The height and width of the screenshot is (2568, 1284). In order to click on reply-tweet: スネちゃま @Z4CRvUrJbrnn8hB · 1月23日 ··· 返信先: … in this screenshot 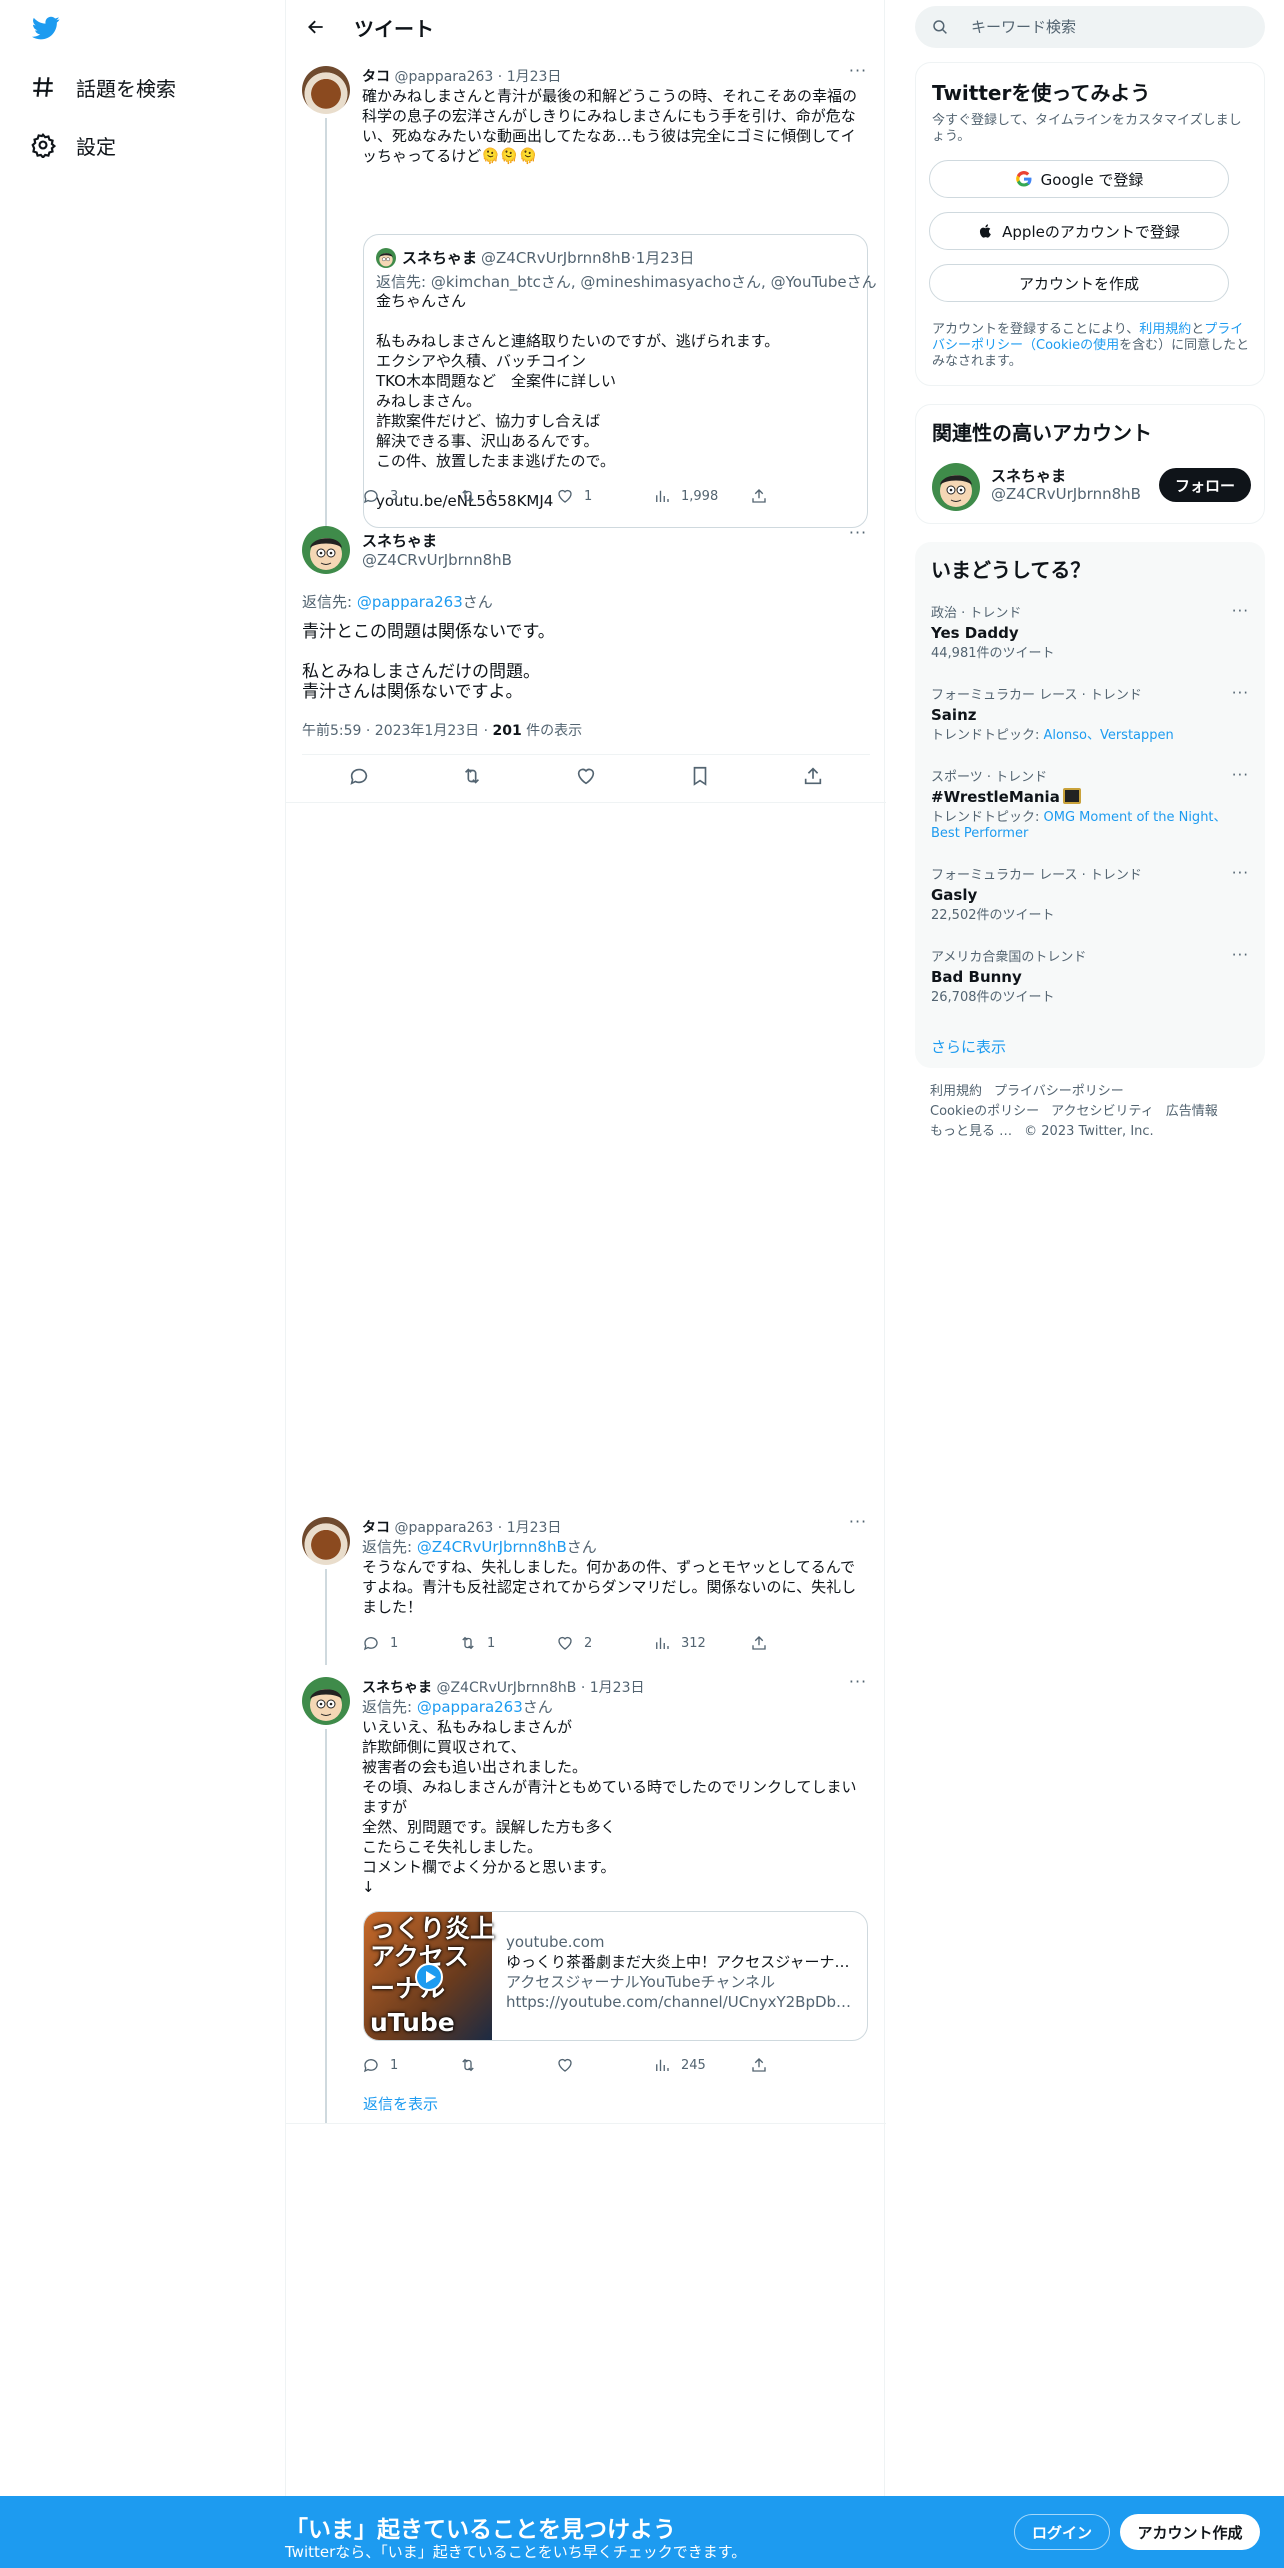, I will do `click(586, 1894)`.